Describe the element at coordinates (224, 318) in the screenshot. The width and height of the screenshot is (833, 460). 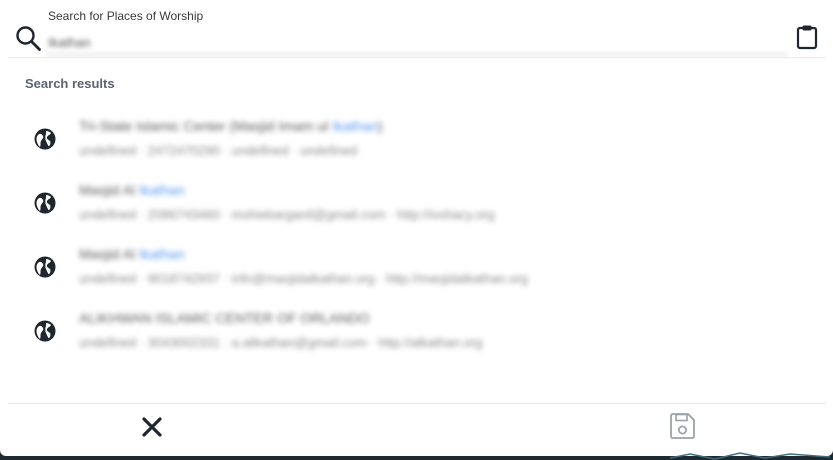
I see `result-title: ALIKHWAN ISLAMIC CENTER OF ORLANDO` at that location.